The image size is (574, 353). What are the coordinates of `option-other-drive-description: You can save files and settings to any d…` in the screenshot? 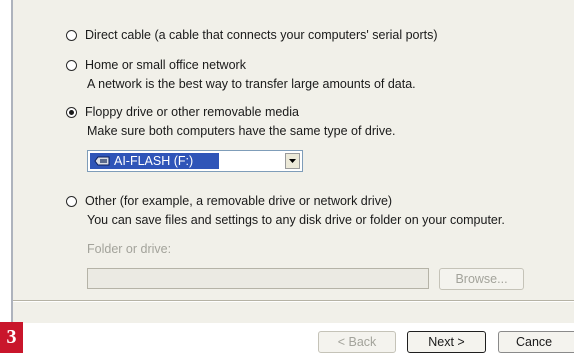 It's located at (296, 220).